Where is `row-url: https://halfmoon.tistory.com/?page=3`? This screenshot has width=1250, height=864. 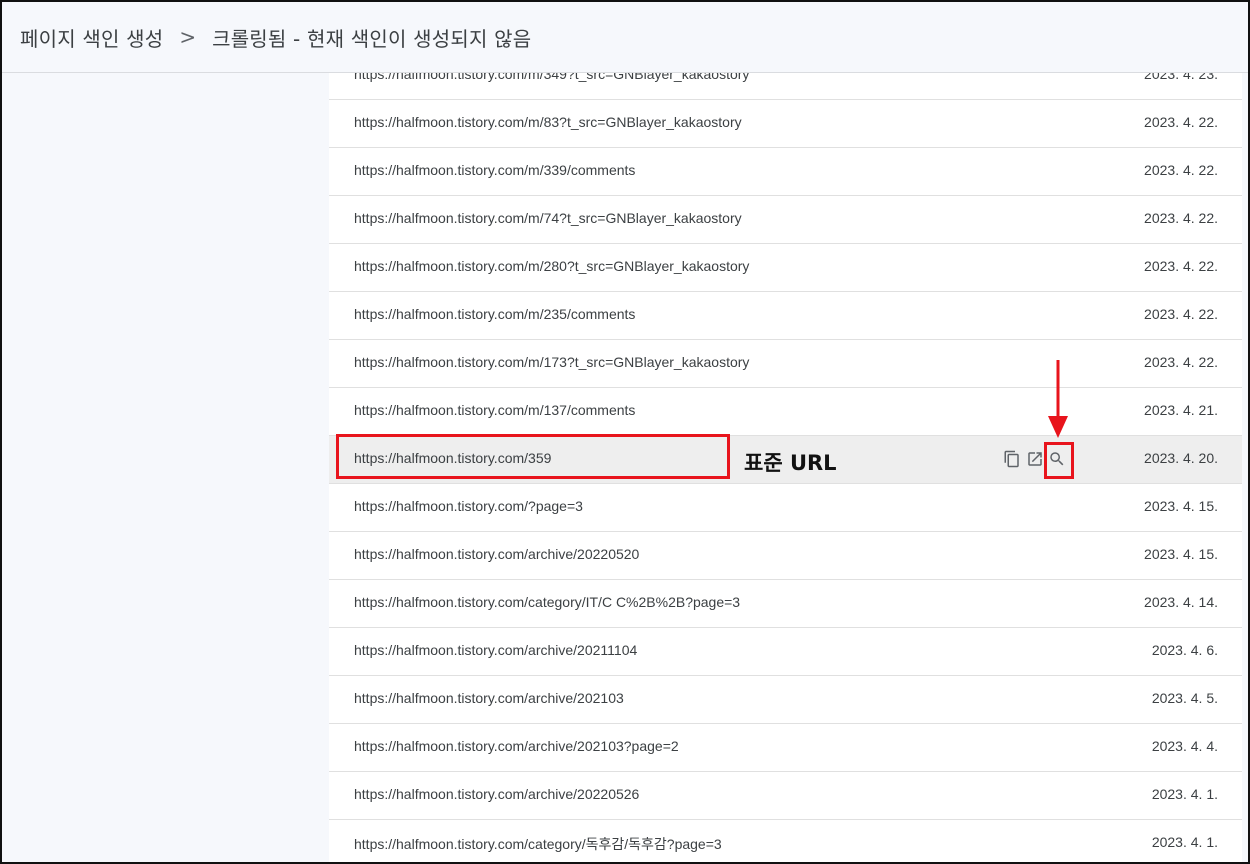
row-url: https://halfmoon.tistory.com/?page=3 is located at coordinates (468, 506).